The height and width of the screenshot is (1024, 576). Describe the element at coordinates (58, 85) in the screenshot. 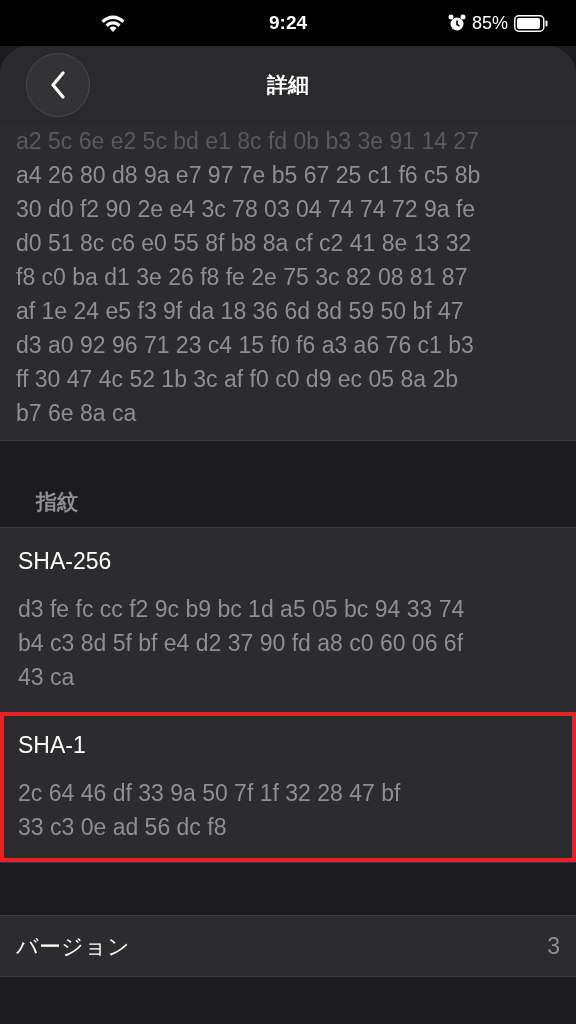

I see `back-chevron-icon` at that location.